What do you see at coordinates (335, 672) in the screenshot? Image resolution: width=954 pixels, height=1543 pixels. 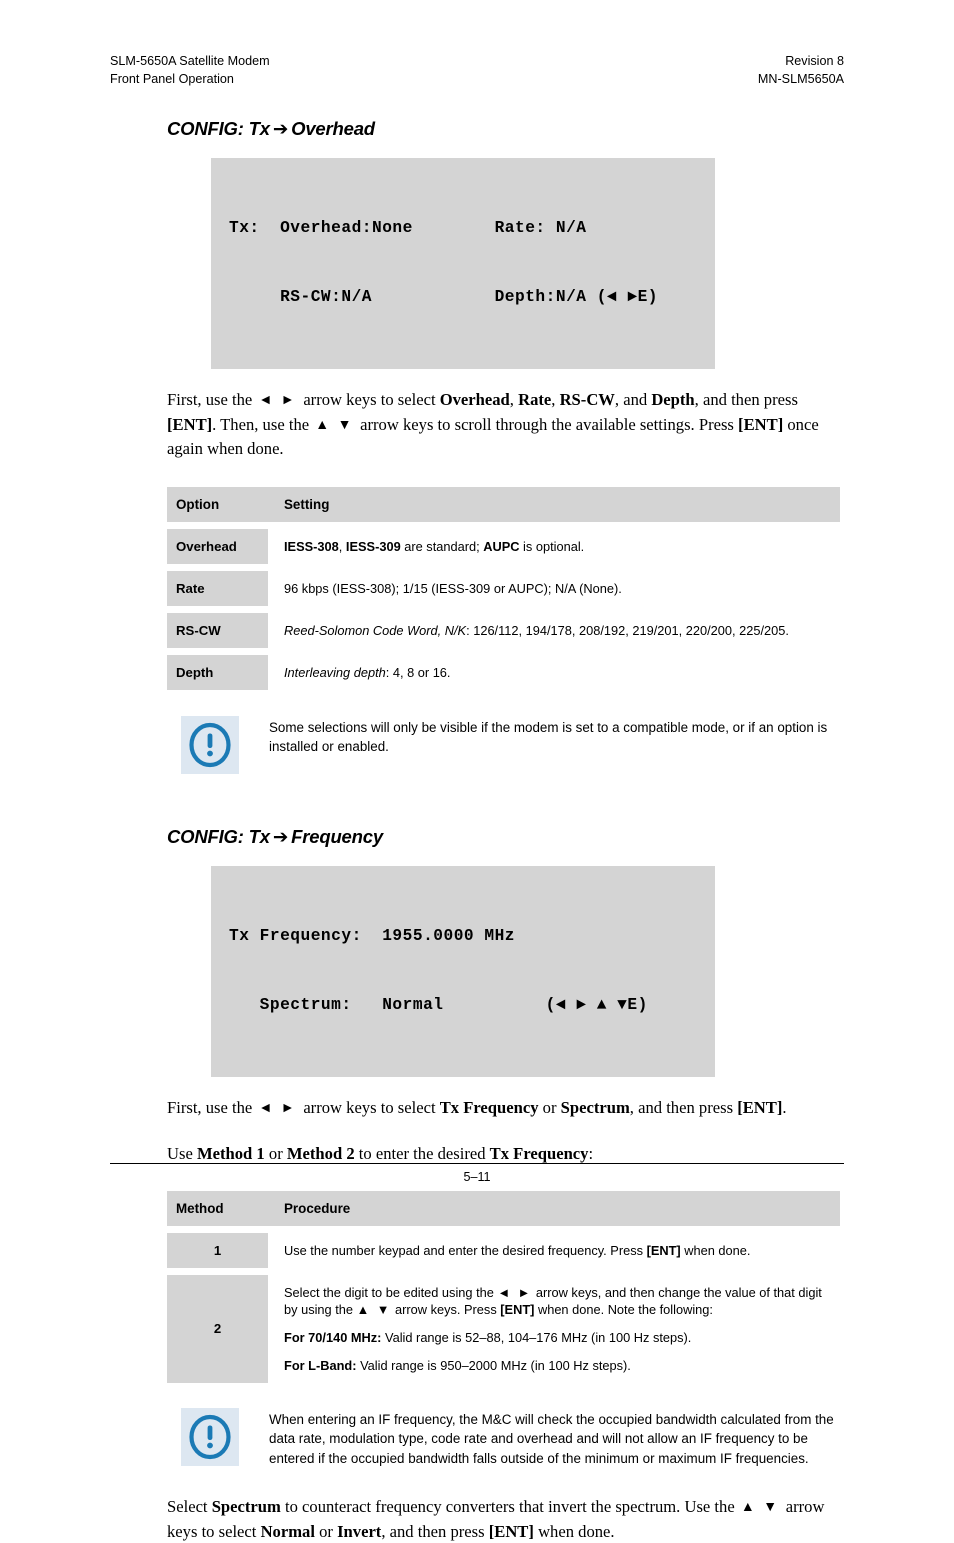 I see `text-run: Interleaving depth` at bounding box center [335, 672].